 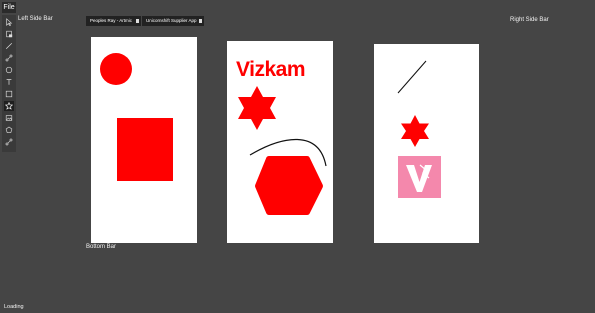 I want to click on star-tool, so click(x=9, y=106).